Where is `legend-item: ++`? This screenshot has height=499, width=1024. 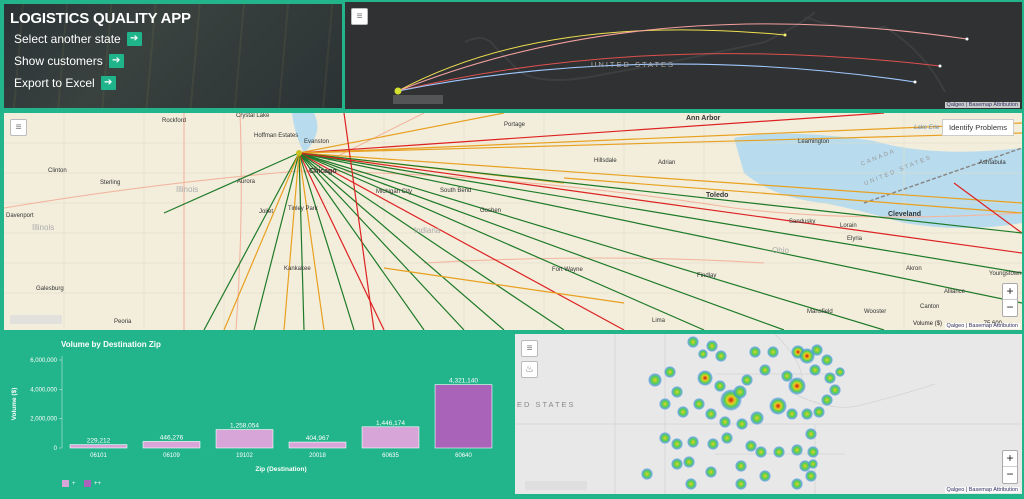 legend-item: ++ is located at coordinates (92, 483).